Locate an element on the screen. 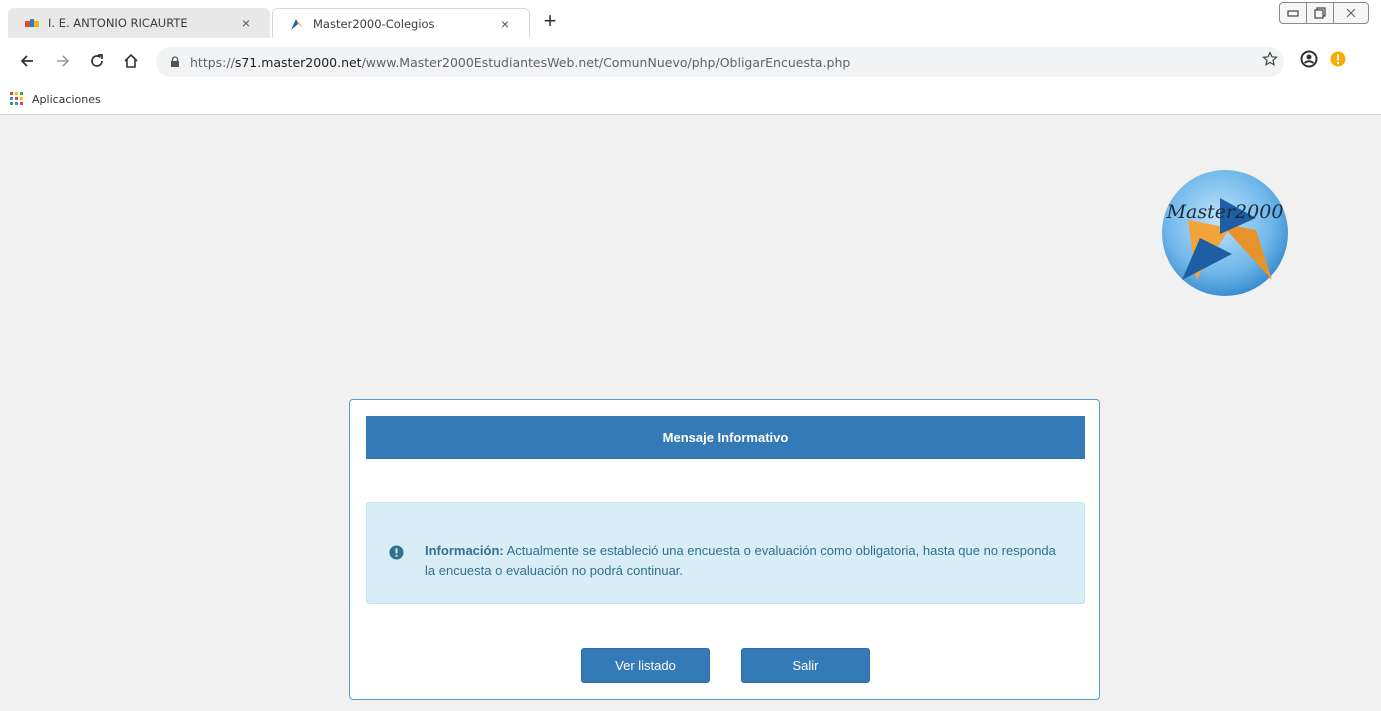 This screenshot has width=1381, height=711. minimize-button is located at coordinates (1293, 13).